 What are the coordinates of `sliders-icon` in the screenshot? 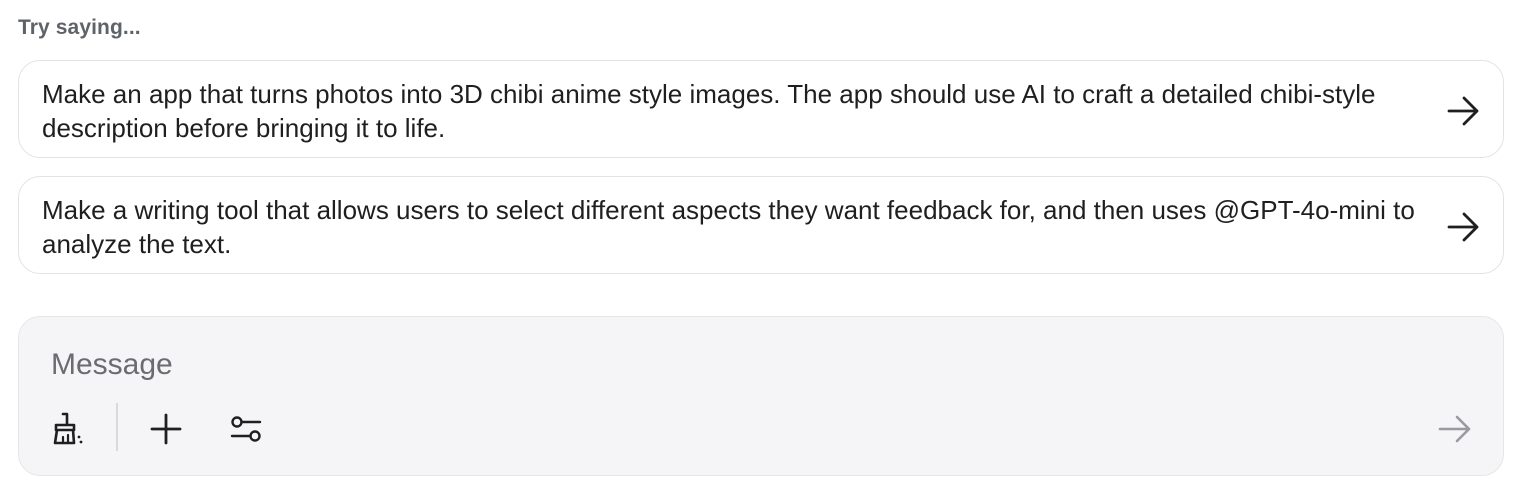 It's located at (246, 429).